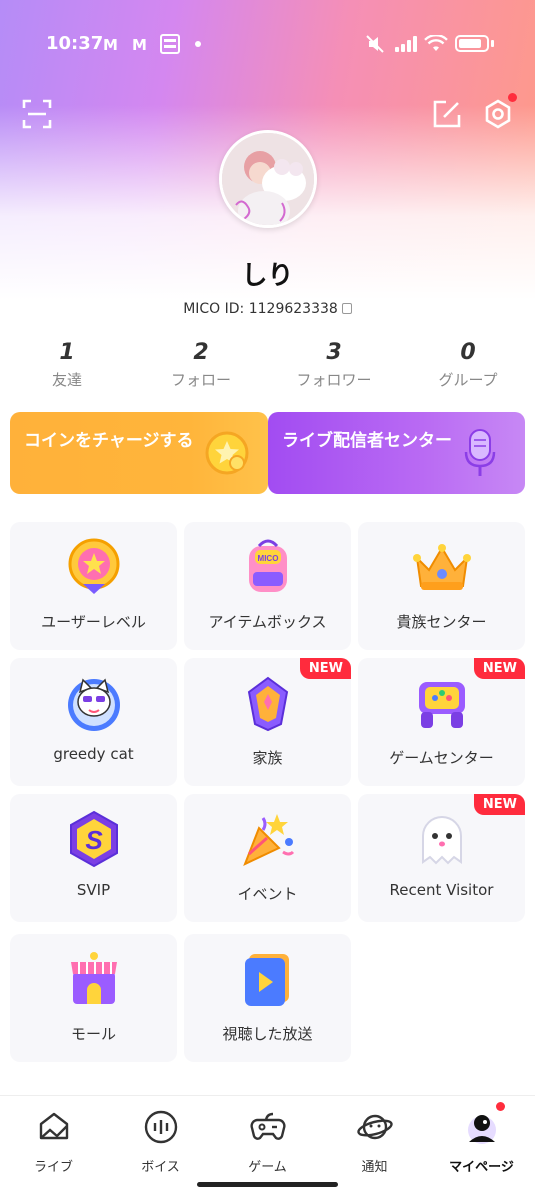  What do you see at coordinates (334, 352) in the screenshot?
I see `stat-value: 3` at bounding box center [334, 352].